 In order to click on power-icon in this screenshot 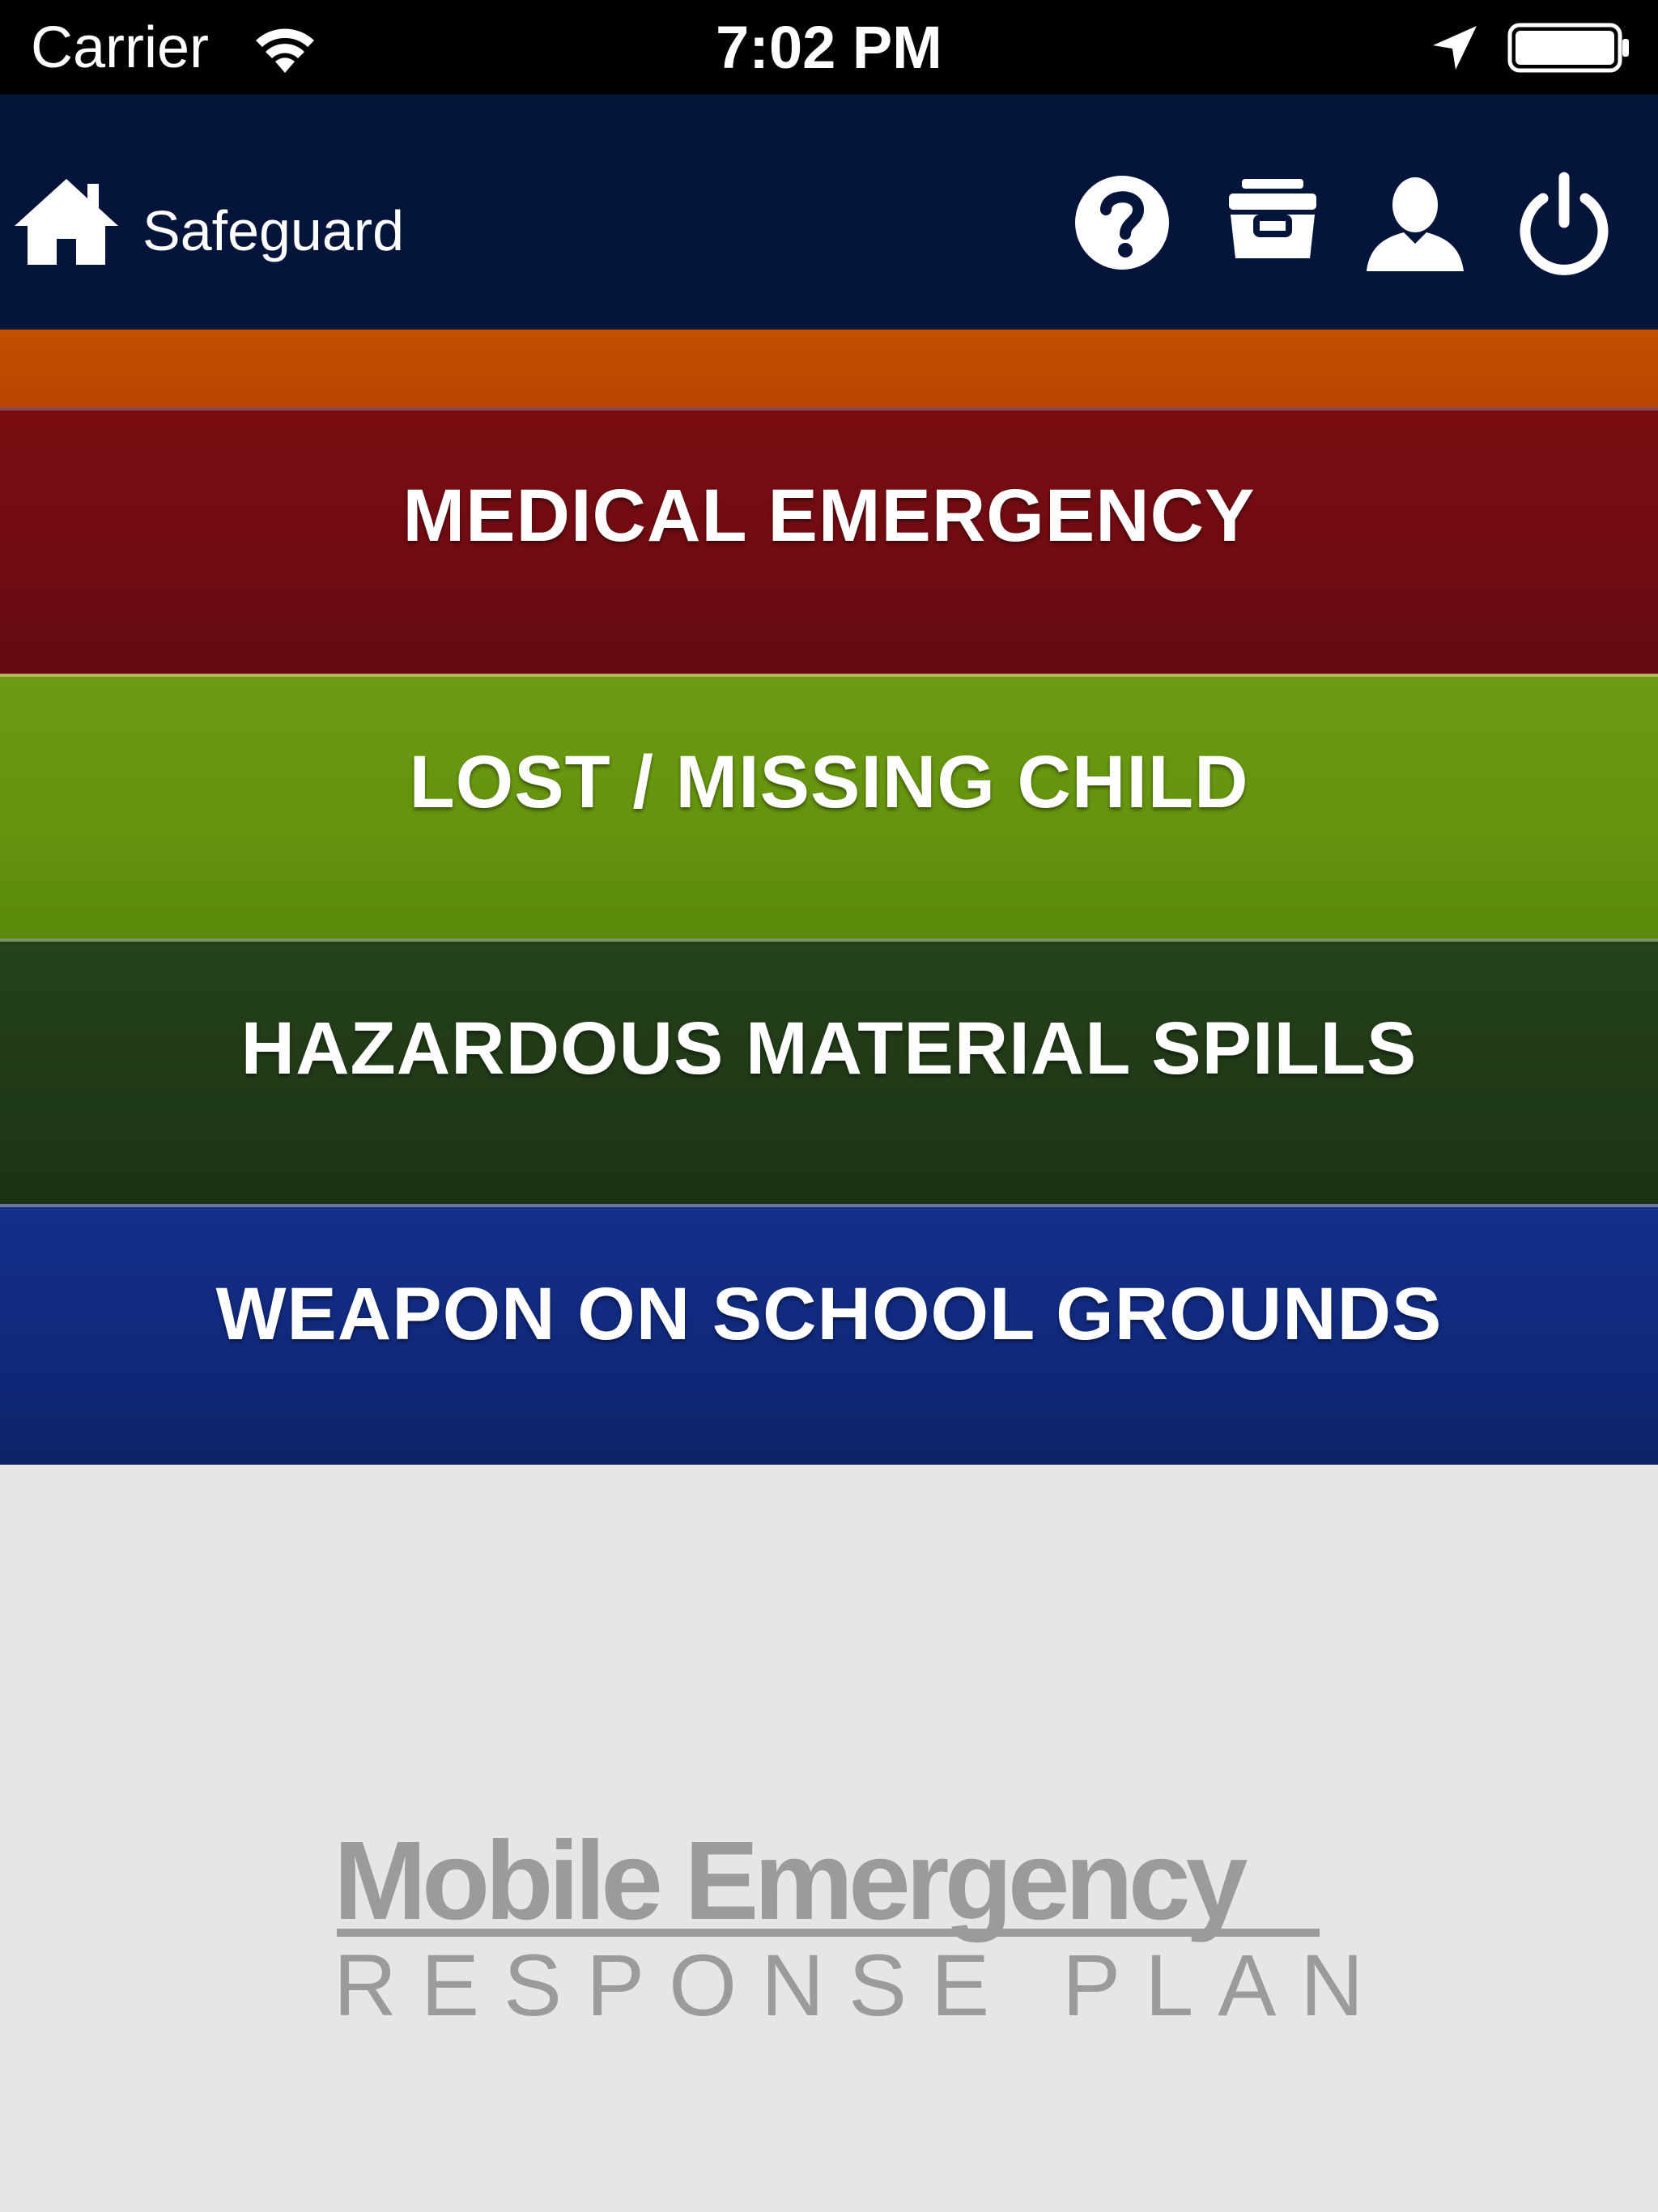, I will do `click(1564, 223)`.